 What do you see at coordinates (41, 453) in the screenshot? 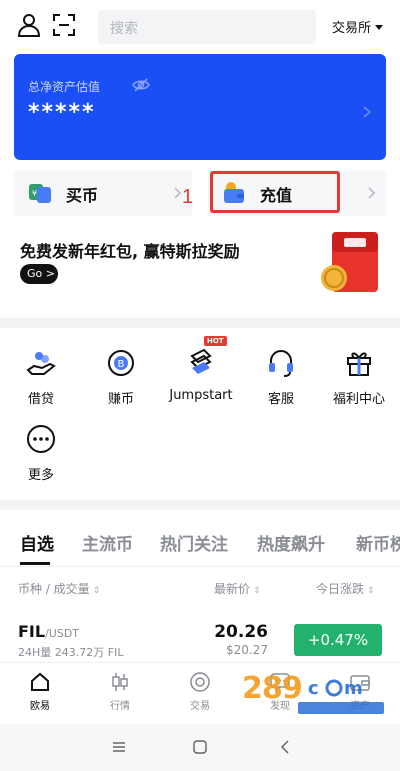
I see `service-more: 更多` at bounding box center [41, 453].